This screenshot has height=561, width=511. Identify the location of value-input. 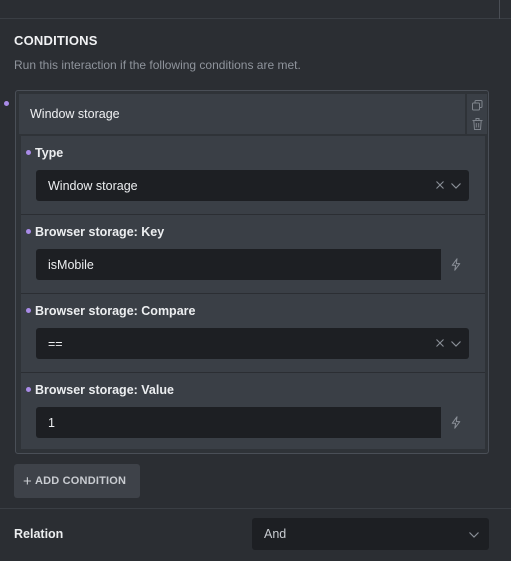
(238, 422).